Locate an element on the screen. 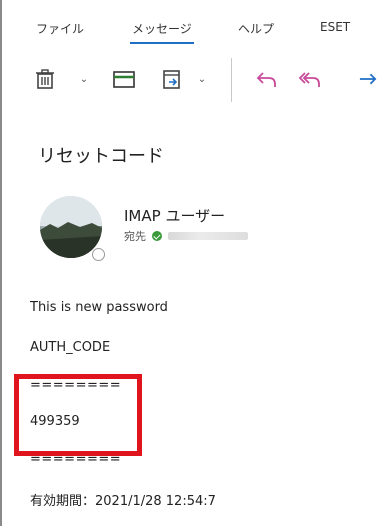 This screenshot has width=379, height=526. undo-button is located at coordinates (266, 79).